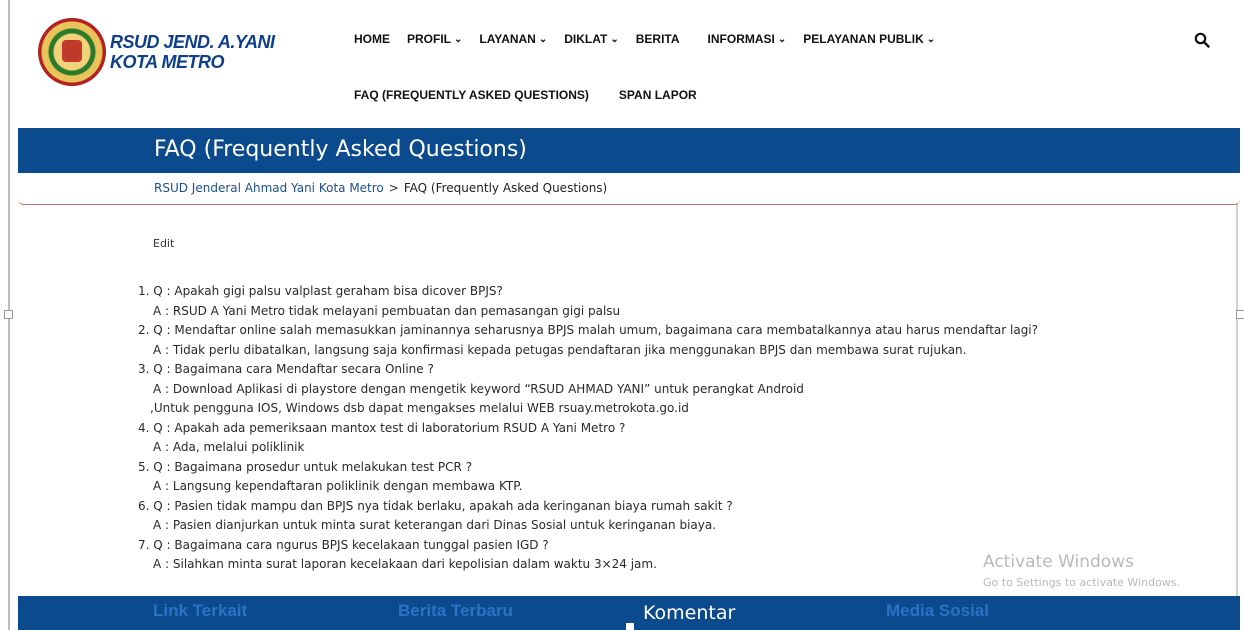  I want to click on footer-tab-indicator, so click(630, 626).